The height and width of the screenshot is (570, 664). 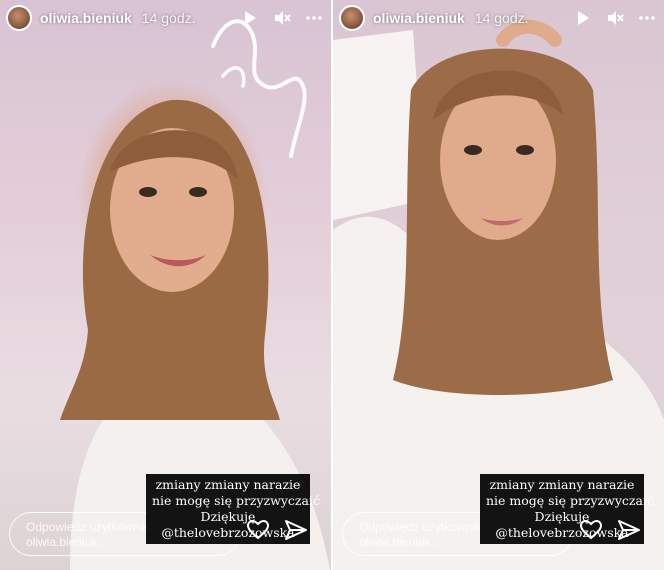 What do you see at coordinates (259, 88) in the screenshot?
I see `neon-sign` at bounding box center [259, 88].